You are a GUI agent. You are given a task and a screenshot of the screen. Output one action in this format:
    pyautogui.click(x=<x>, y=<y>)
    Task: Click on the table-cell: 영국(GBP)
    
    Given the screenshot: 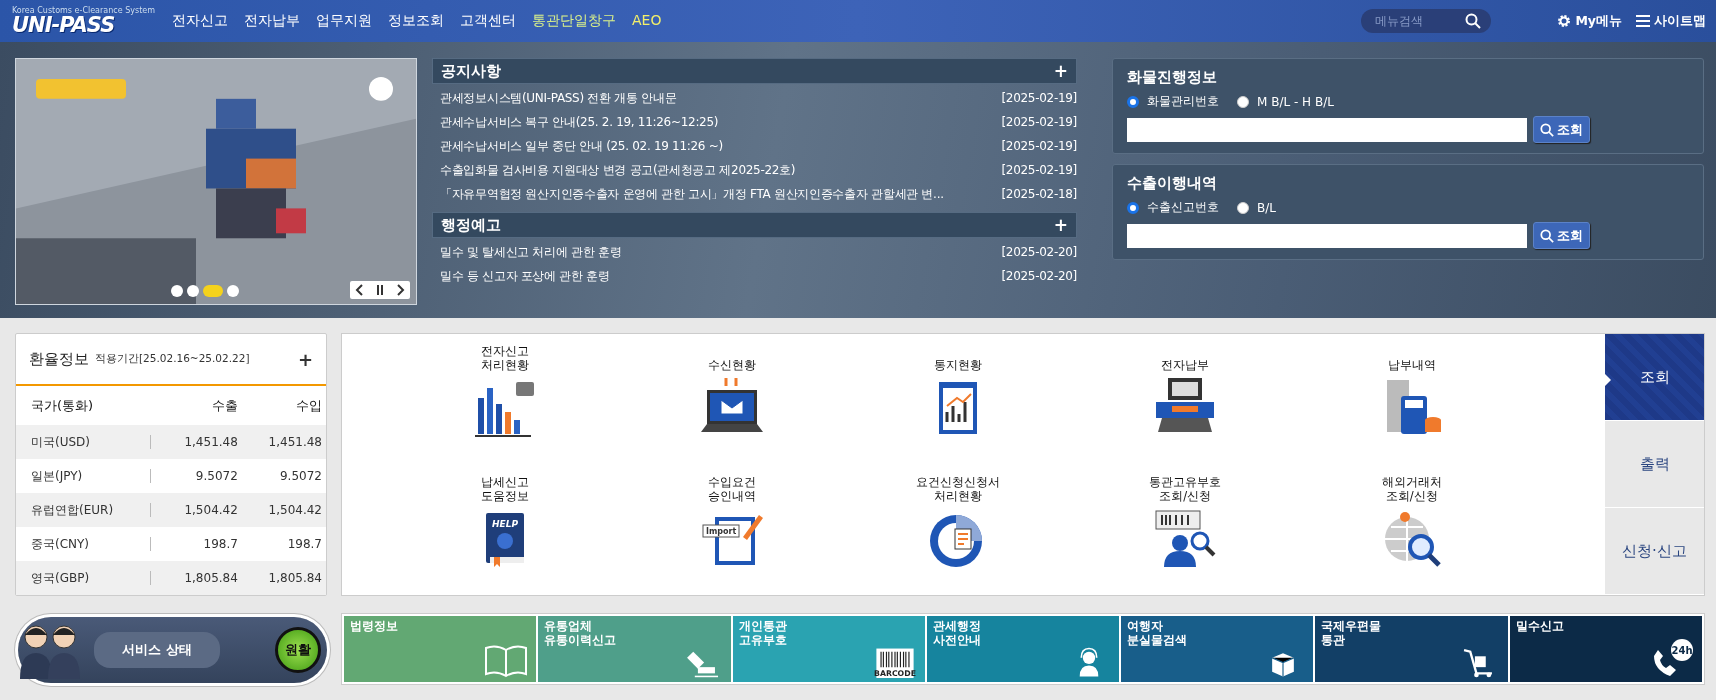 What is the action you would take?
    pyautogui.click(x=91, y=578)
    